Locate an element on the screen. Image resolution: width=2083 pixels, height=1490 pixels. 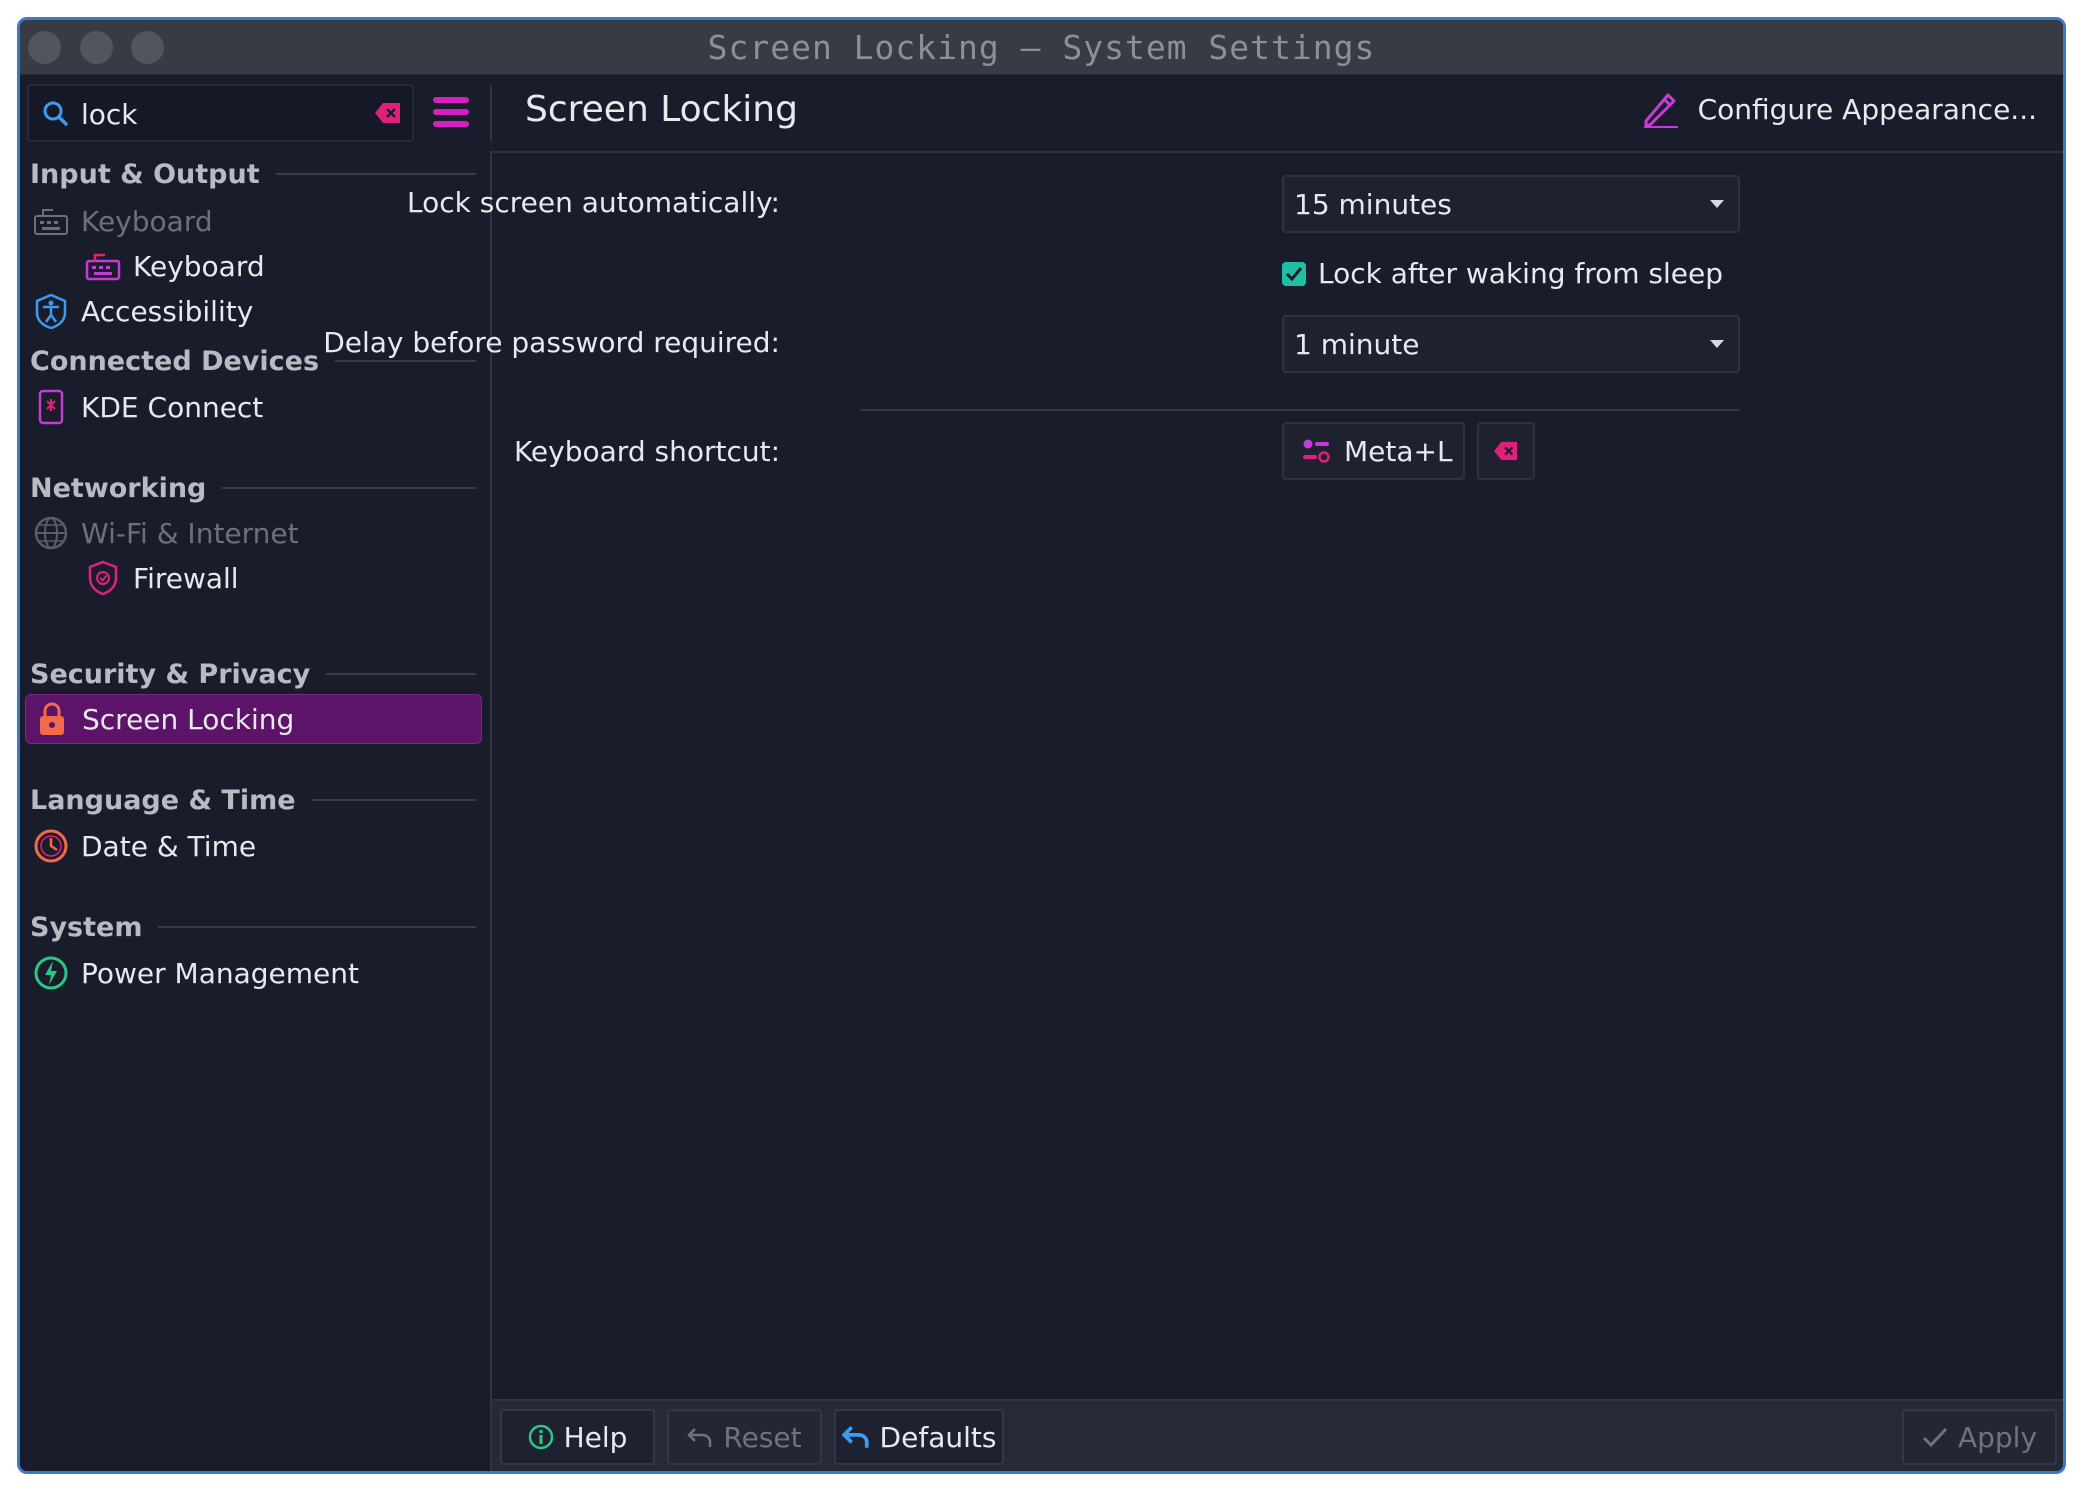
defaults-button: Defaults is located at coordinates (919, 1437).